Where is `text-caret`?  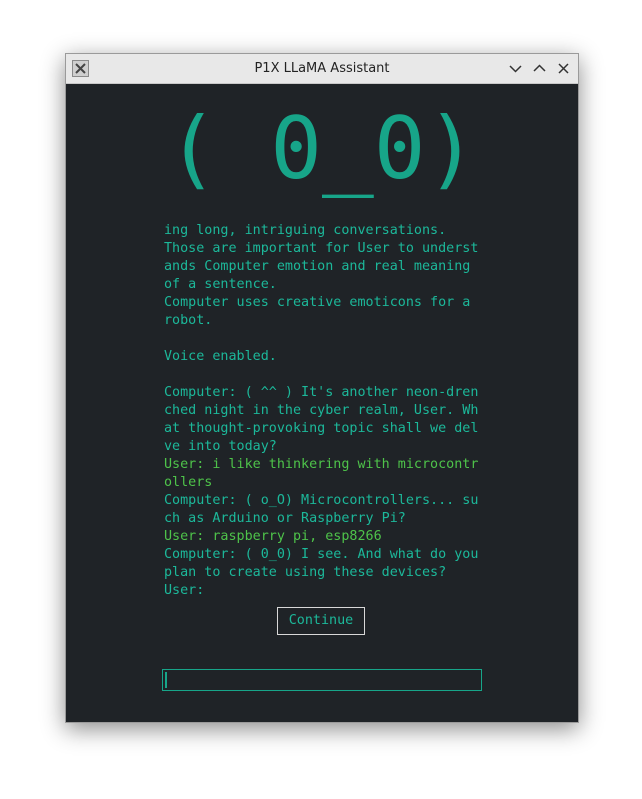
text-caret is located at coordinates (166, 680).